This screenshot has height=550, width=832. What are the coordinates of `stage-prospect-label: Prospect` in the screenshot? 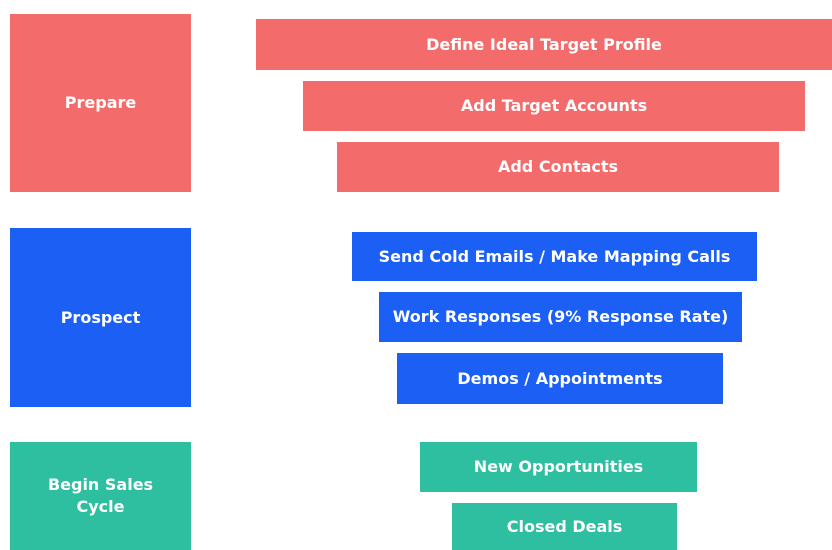 It's located at (100, 317).